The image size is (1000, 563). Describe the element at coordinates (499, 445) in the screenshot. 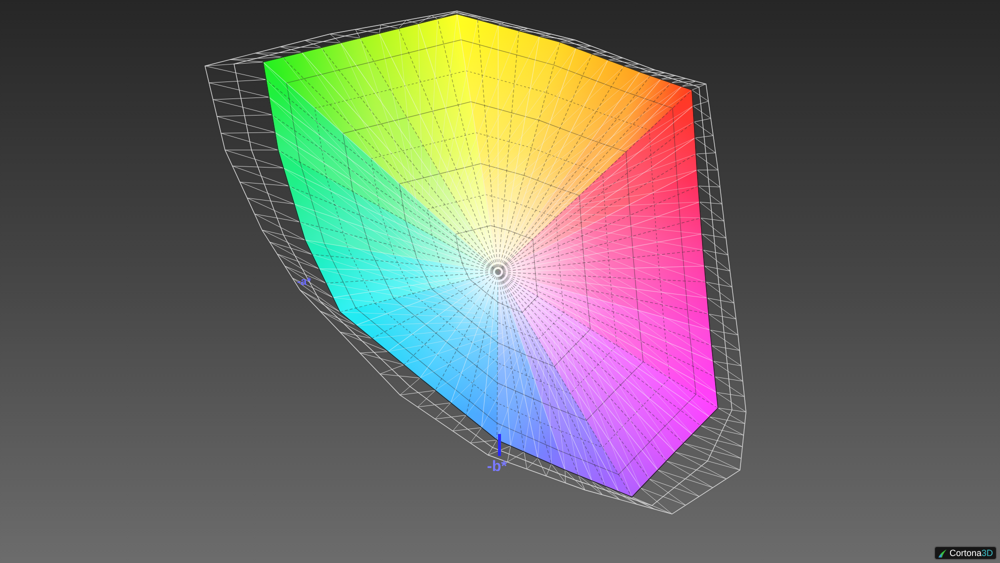

I see `axis-tick-icon` at that location.